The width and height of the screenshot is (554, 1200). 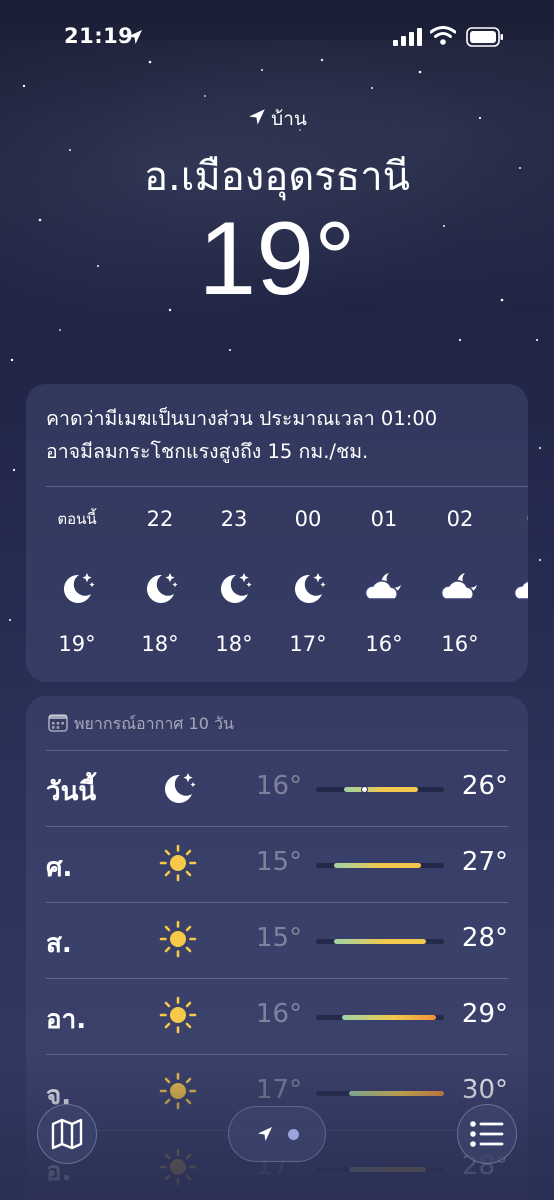 What do you see at coordinates (484, 1090) in the screenshot?
I see `day-high-temp: 30°` at bounding box center [484, 1090].